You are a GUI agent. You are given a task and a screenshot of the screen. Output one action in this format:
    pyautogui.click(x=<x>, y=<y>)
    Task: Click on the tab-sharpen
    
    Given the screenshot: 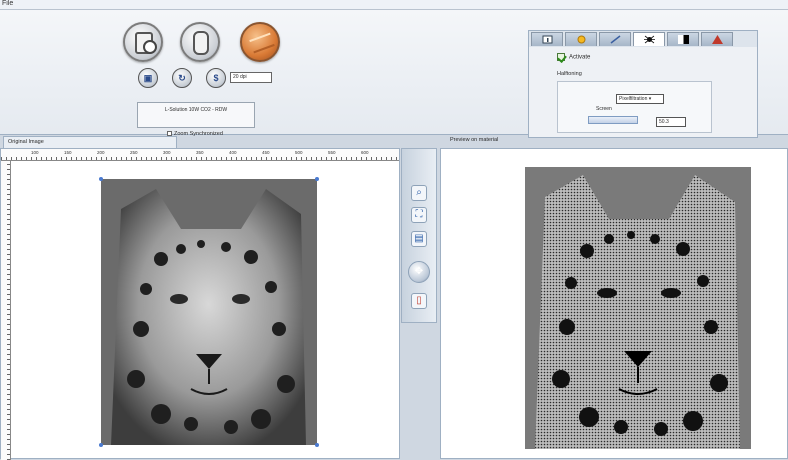 What is the action you would take?
    pyautogui.click(x=615, y=39)
    